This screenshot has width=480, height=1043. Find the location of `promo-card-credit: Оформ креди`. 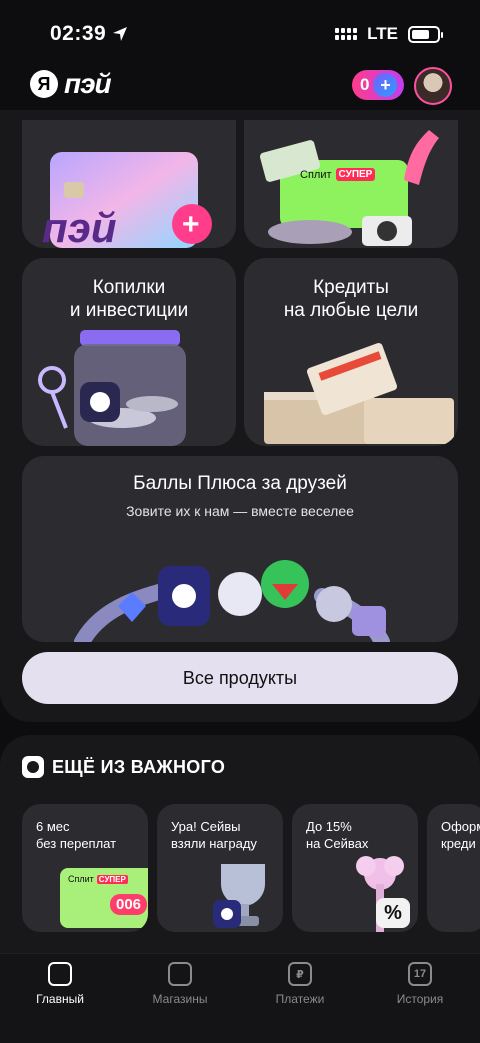

promo-card-credit: Оформ креди is located at coordinates (453, 868).